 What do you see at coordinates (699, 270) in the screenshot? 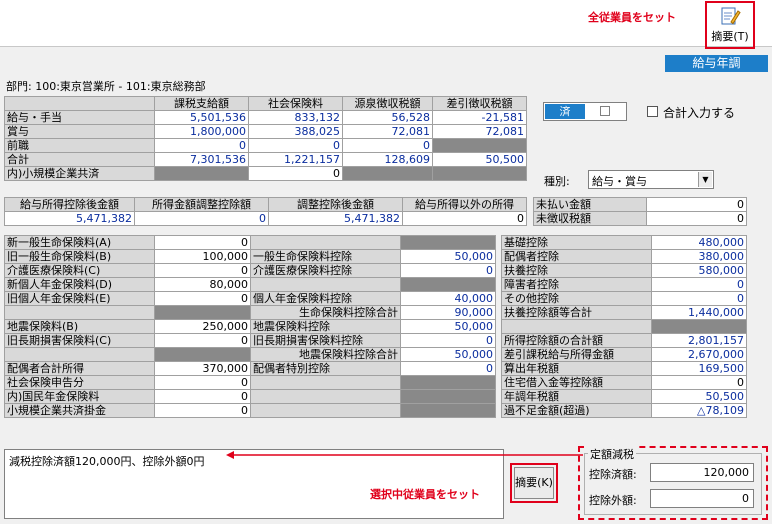
I see `cell-value: 580,000` at bounding box center [699, 270].